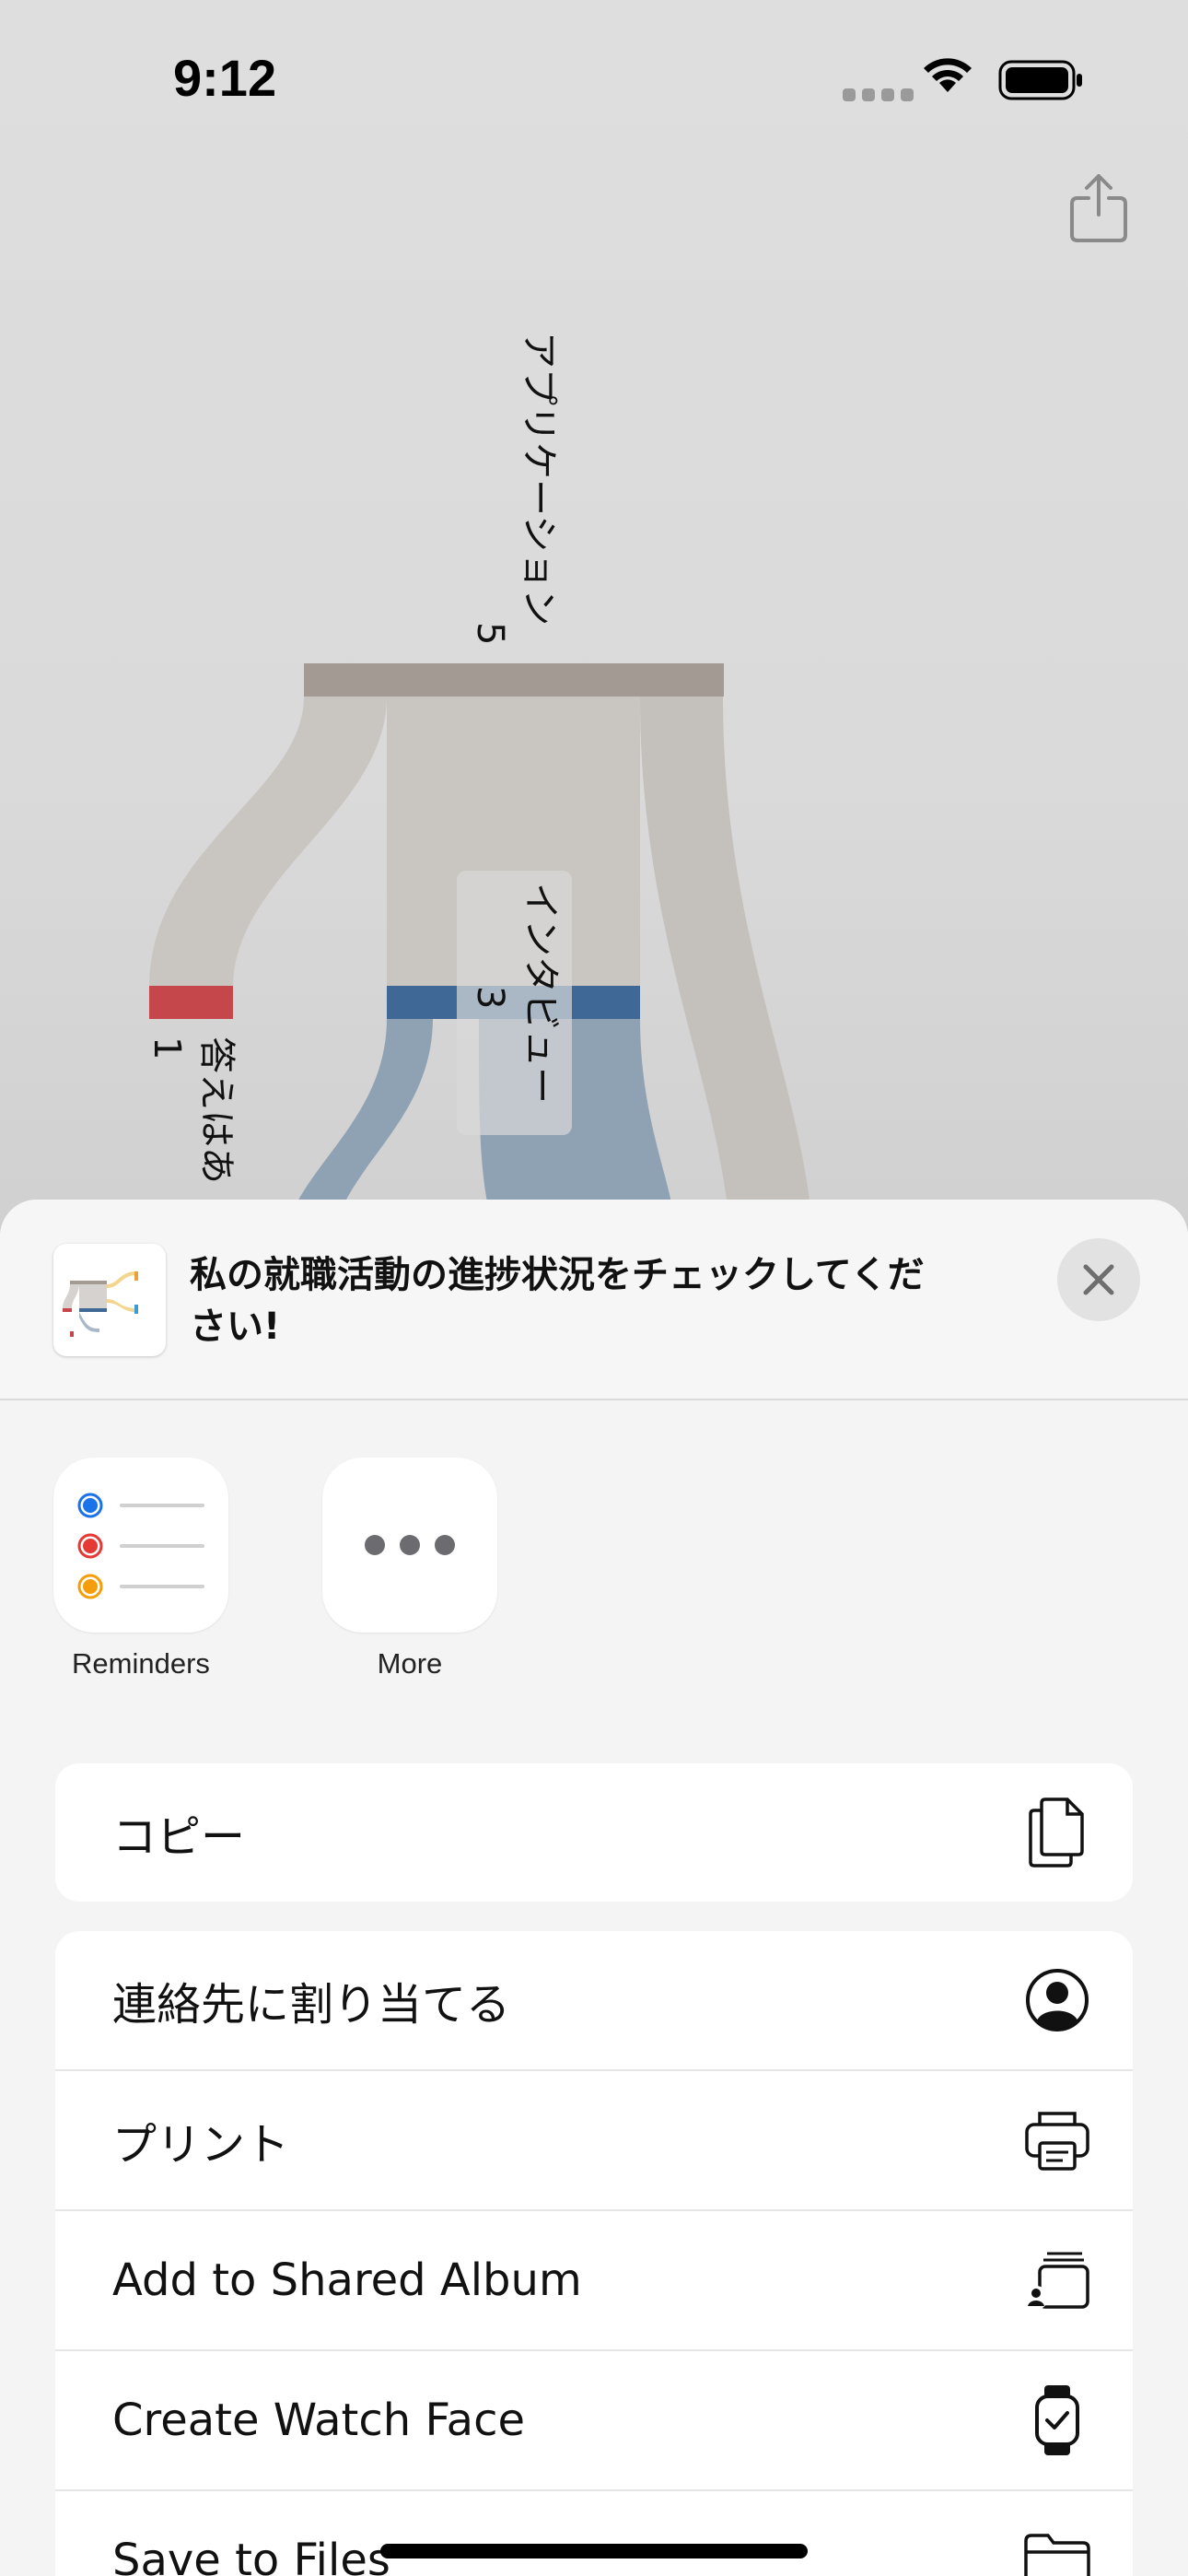 This screenshot has width=1188, height=2576. I want to click on copy-icon, so click(1057, 1832).